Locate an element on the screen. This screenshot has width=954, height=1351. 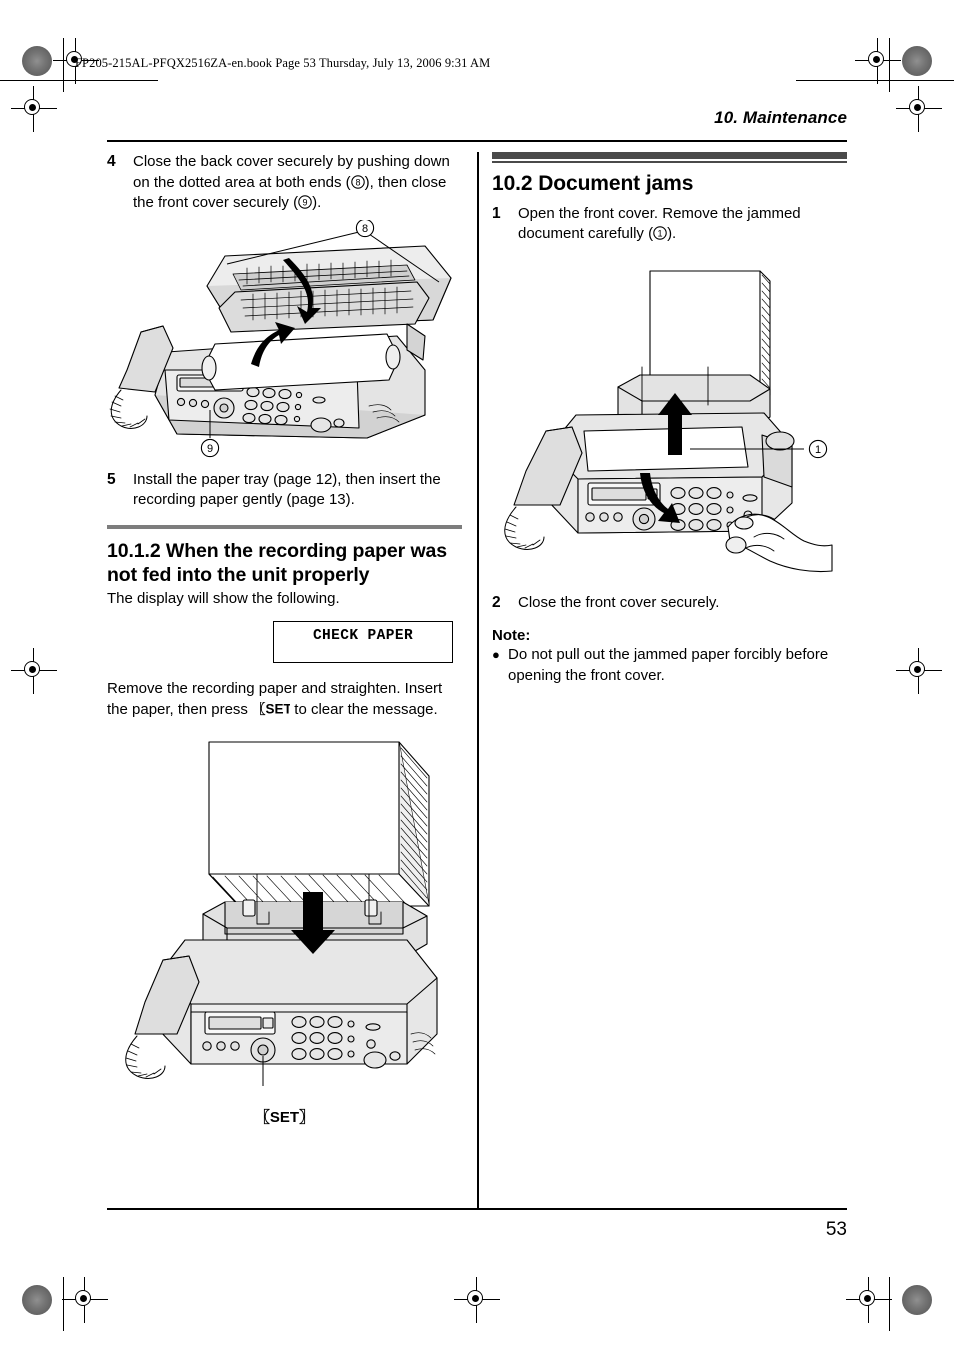
halftone-dot-bottom-right is located at coordinates (917, 1300).